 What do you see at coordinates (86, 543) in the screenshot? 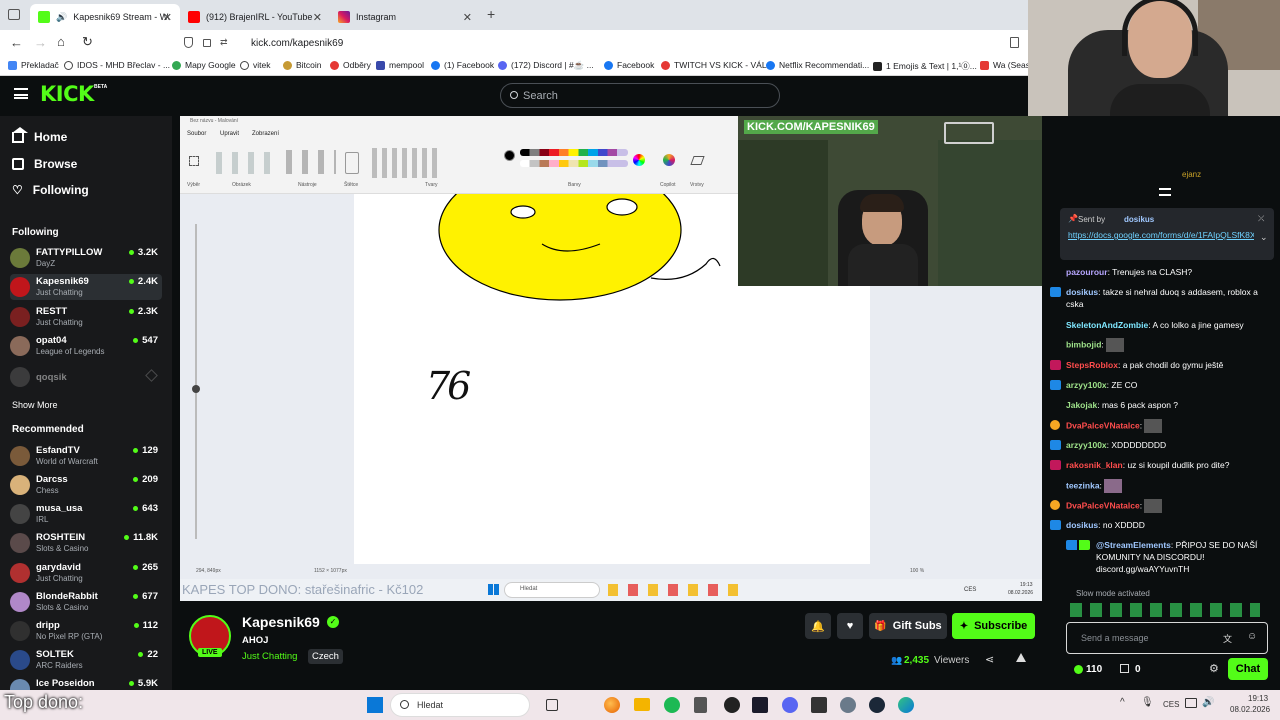
I see `recommended-channel: ROSHTEIN Slots & Casino 11.8K` at bounding box center [86, 543].